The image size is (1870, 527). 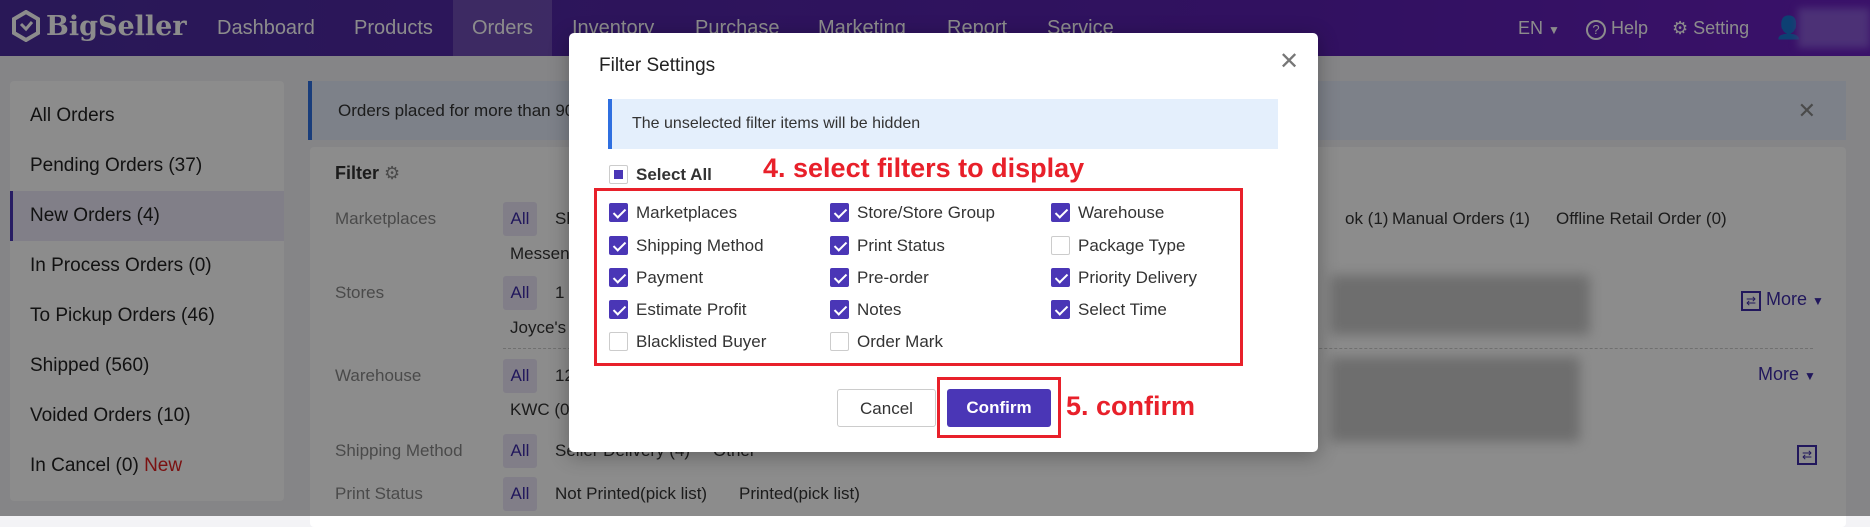 I want to click on filter-option-label: Payment, so click(x=670, y=277).